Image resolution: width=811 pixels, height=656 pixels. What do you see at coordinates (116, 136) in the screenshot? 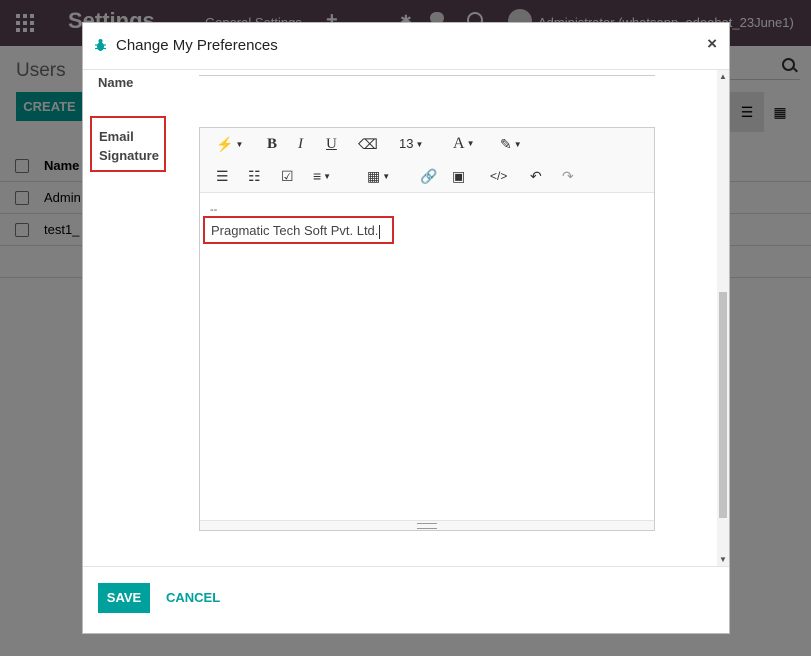
I see `sig-label-line1: Email` at bounding box center [116, 136].